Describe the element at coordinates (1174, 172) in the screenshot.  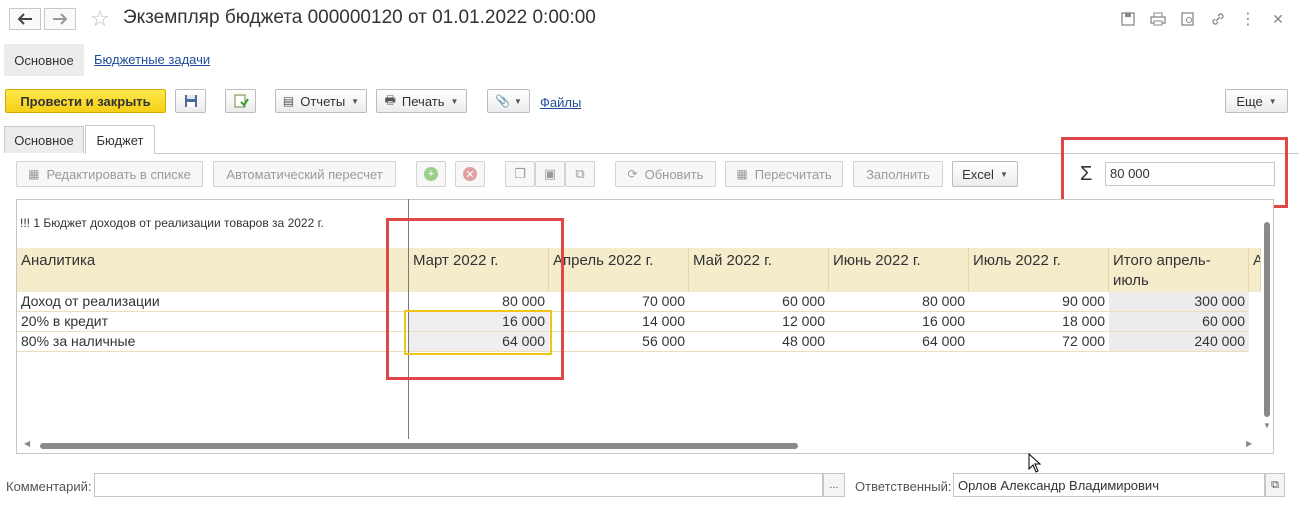
I see `sum-highlight` at that location.